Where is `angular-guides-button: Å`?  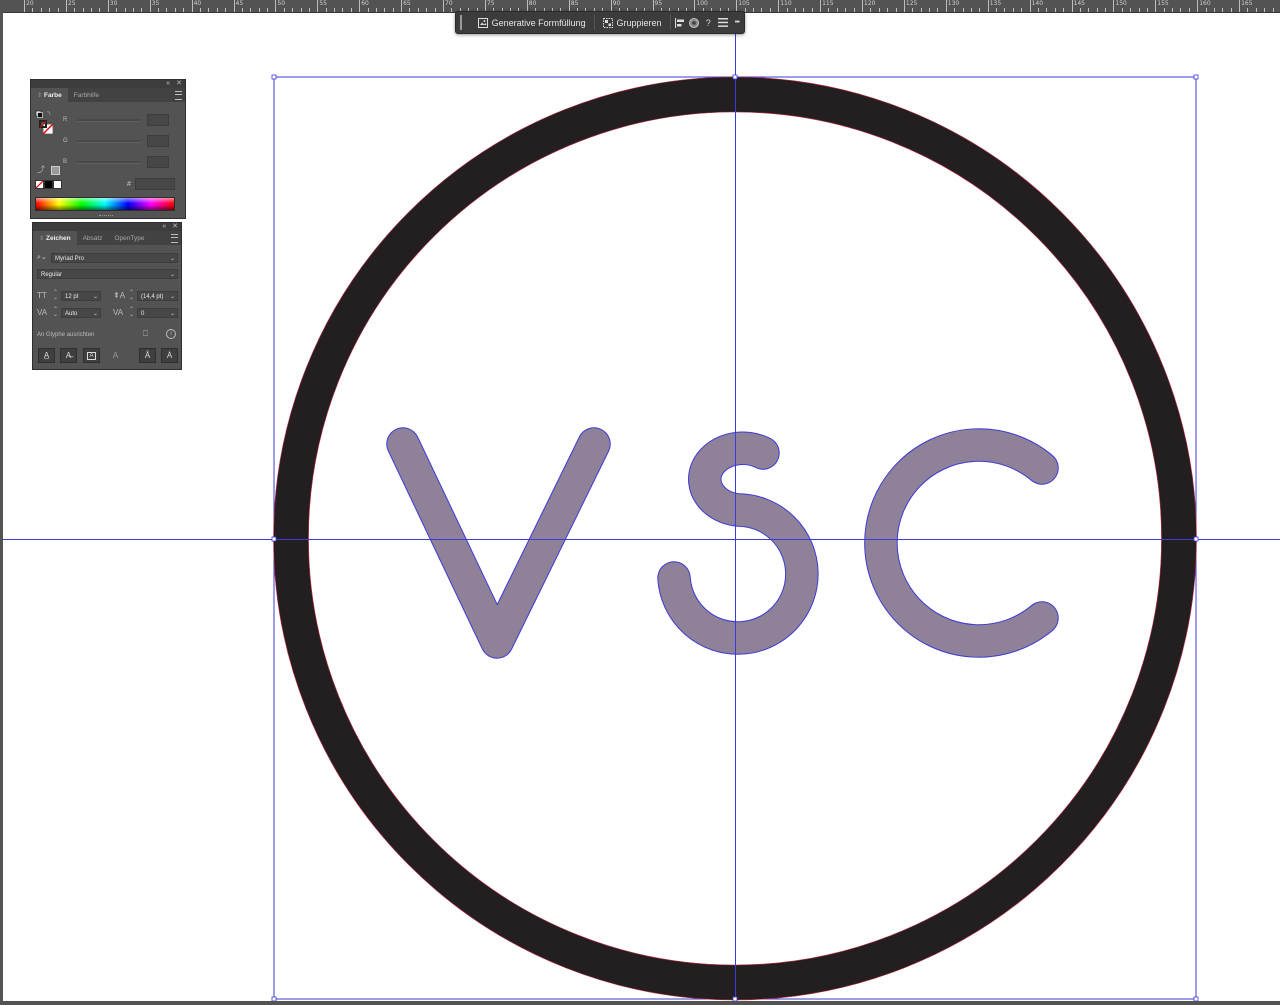
angular-guides-button: Å is located at coordinates (147, 355).